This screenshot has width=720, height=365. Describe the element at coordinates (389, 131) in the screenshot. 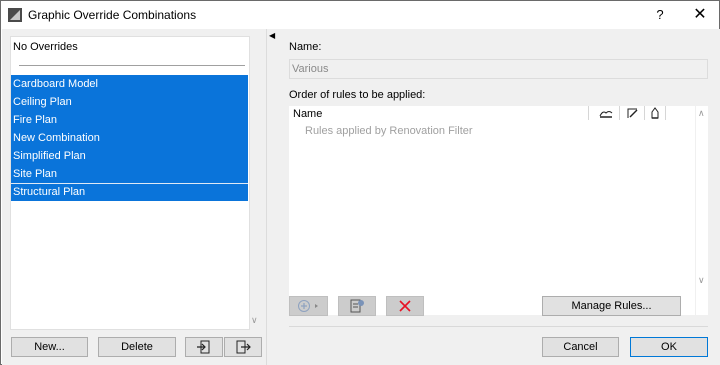

I see `renovation-filter-rule: Rules applied by Renovation Filter` at that location.